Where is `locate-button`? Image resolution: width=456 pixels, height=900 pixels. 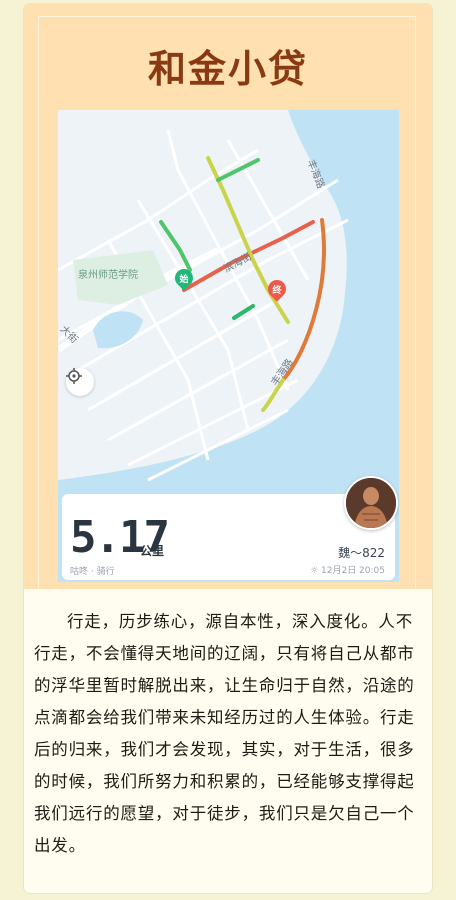
locate-button is located at coordinates (80, 382).